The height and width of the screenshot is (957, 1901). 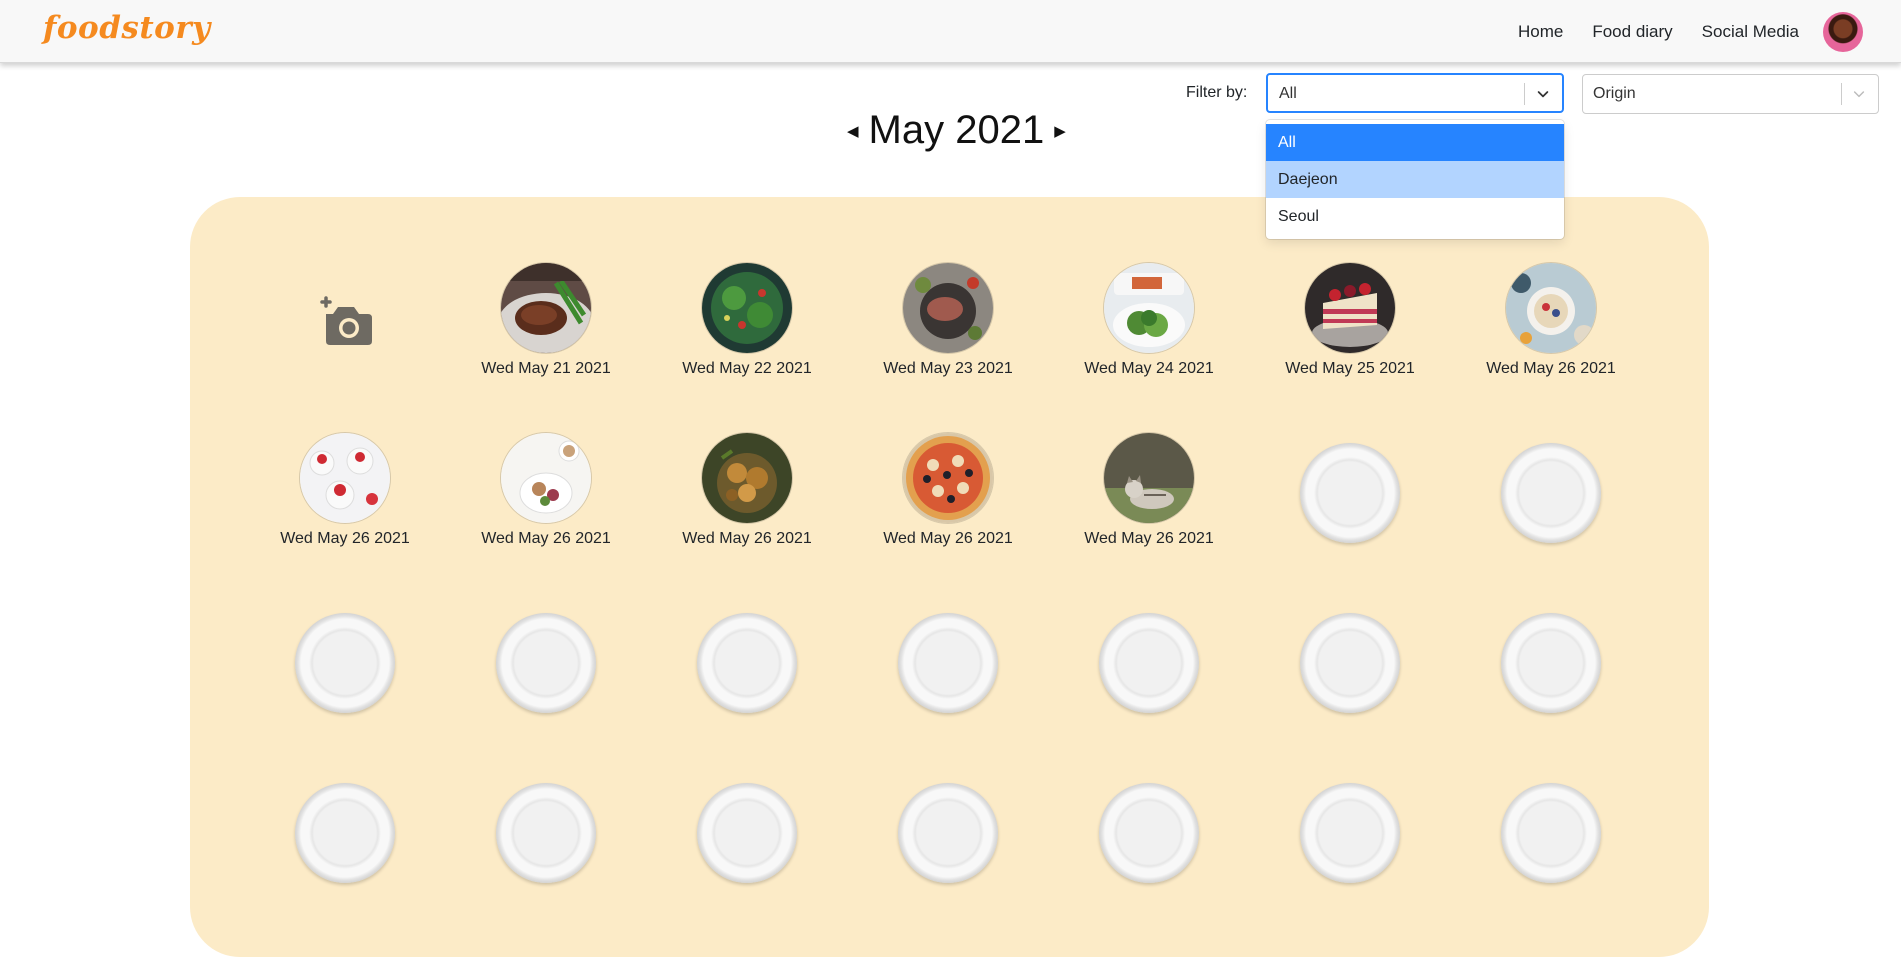 What do you see at coordinates (1730, 94) in the screenshot?
I see `origin-filter-select: Origin` at bounding box center [1730, 94].